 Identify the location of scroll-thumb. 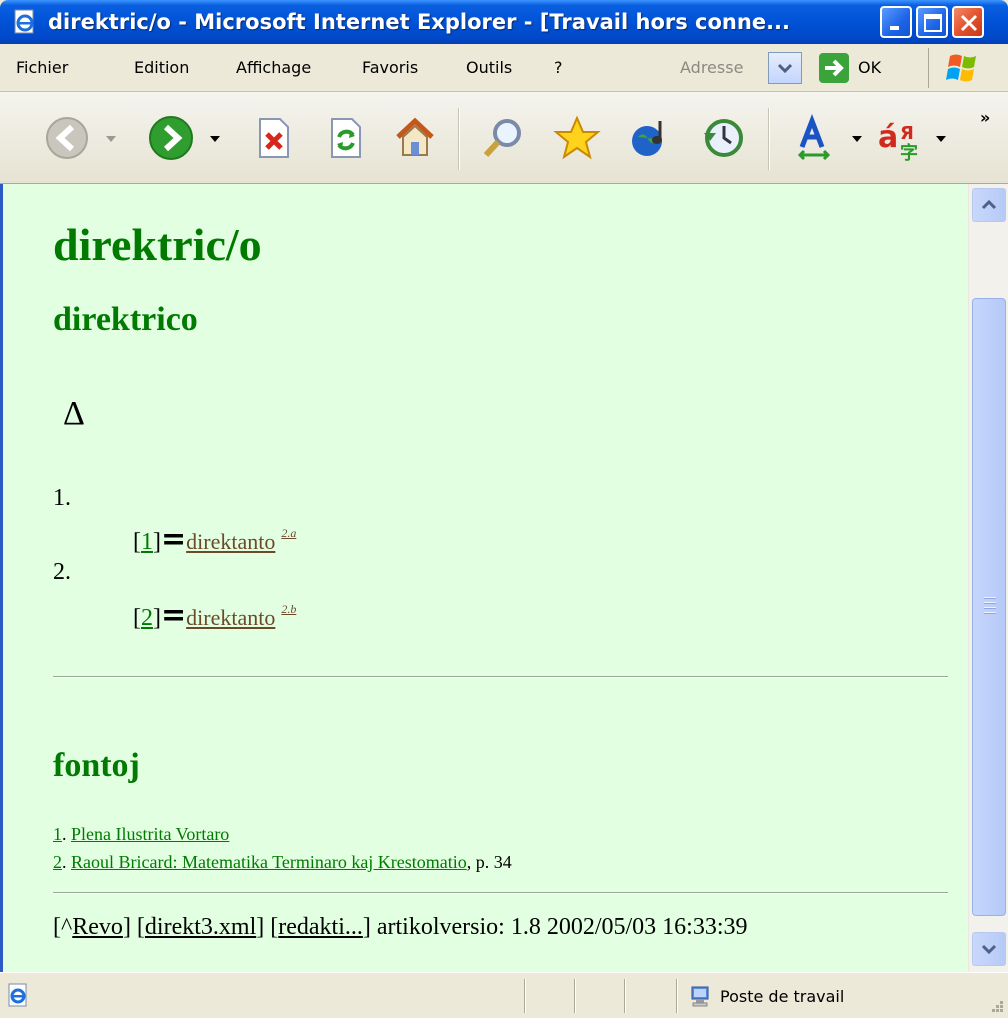
(989, 607).